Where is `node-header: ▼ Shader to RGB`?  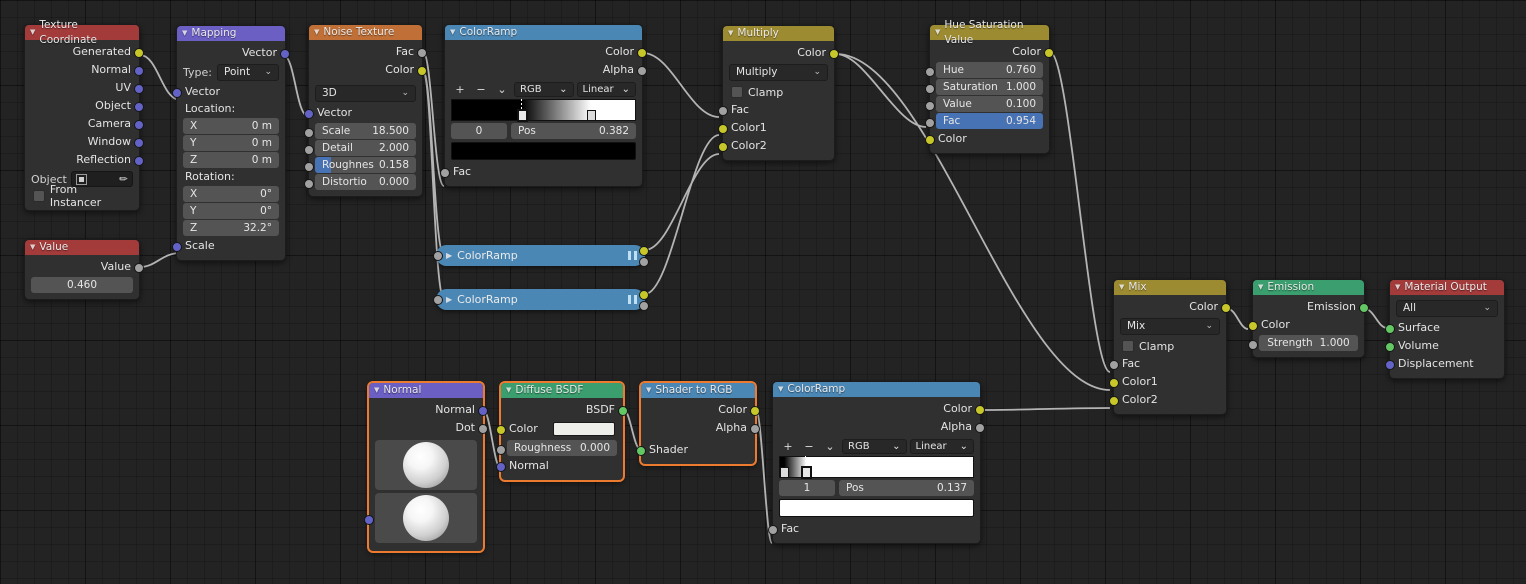 node-header: ▼ Shader to RGB is located at coordinates (698, 390).